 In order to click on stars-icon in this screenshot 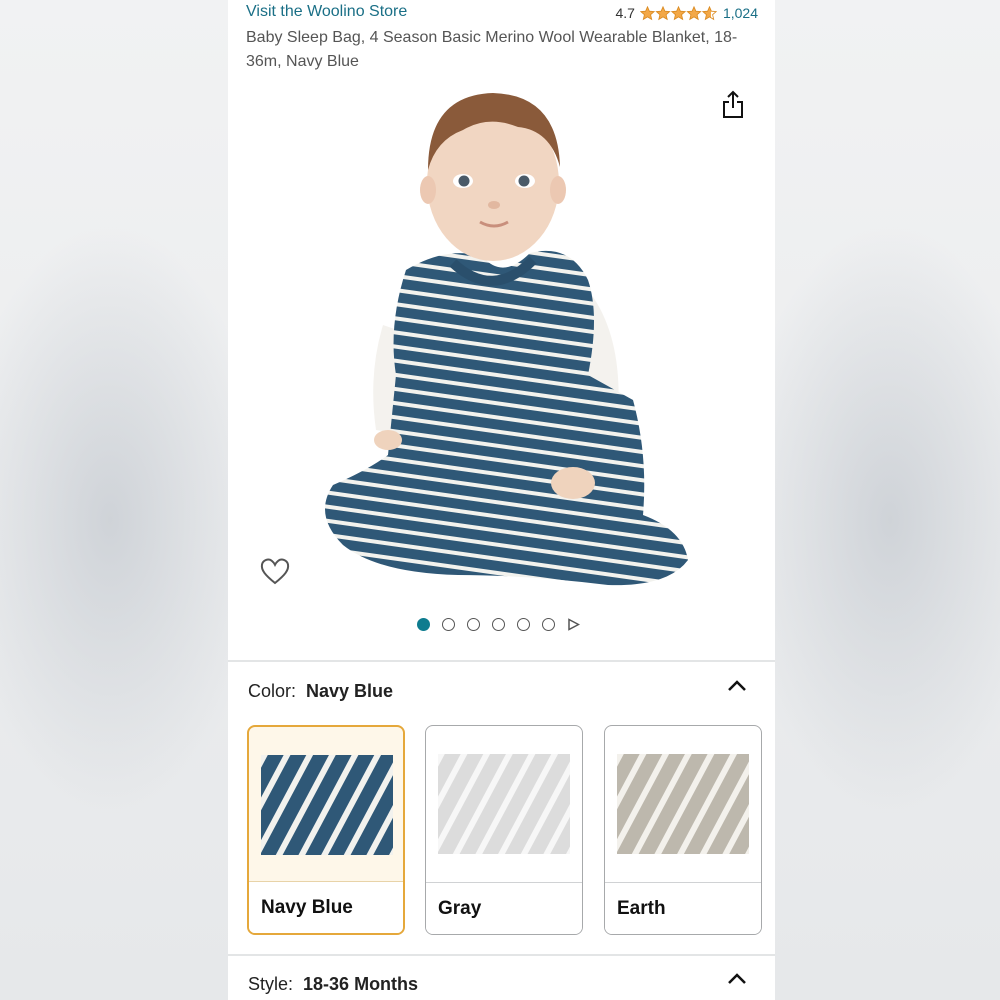, I will do `click(678, 12)`.